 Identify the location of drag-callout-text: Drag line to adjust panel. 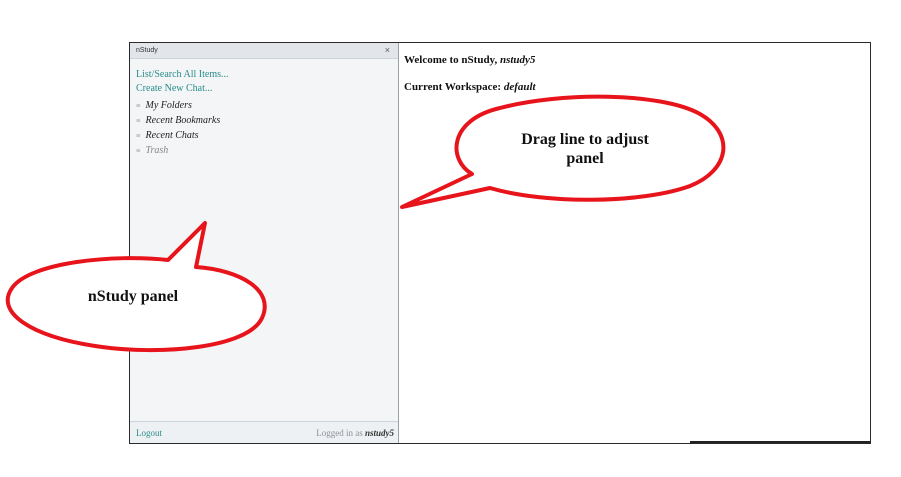
(585, 149).